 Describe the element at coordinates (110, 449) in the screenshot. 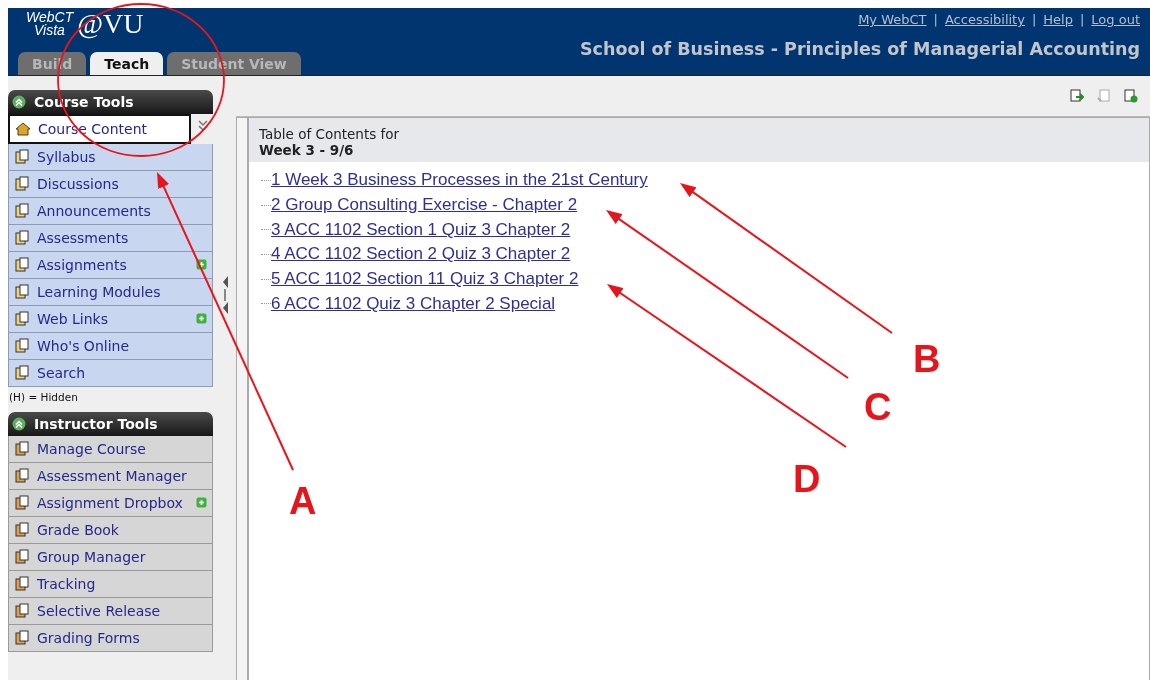

I see `sidebar-item: Manage Course` at that location.